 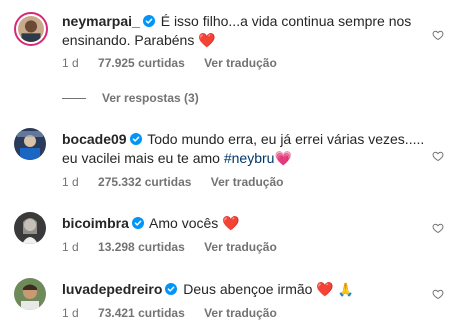 What do you see at coordinates (141, 247) in the screenshot?
I see `like-count: 13.298 curtidas` at bounding box center [141, 247].